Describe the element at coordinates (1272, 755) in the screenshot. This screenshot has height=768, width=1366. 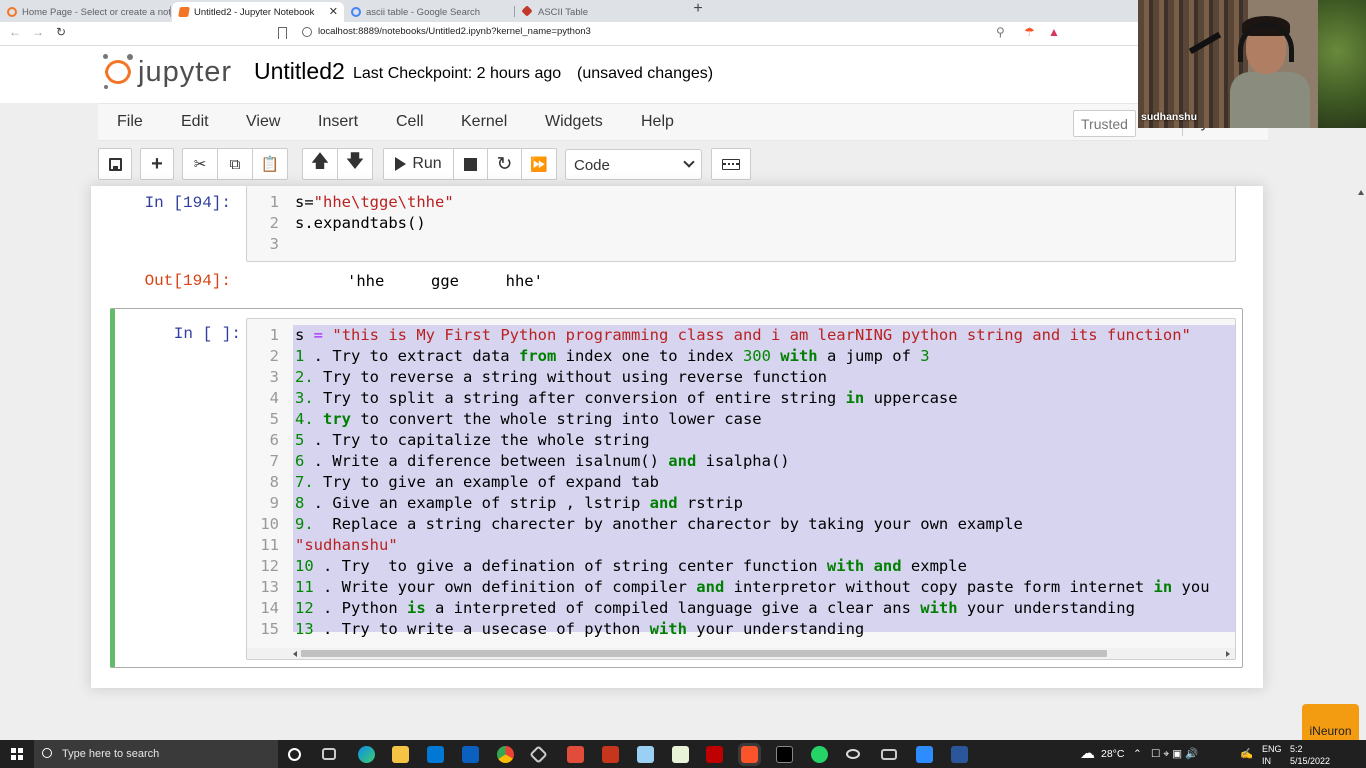
I see `language-indicator: ENG IN` at that location.